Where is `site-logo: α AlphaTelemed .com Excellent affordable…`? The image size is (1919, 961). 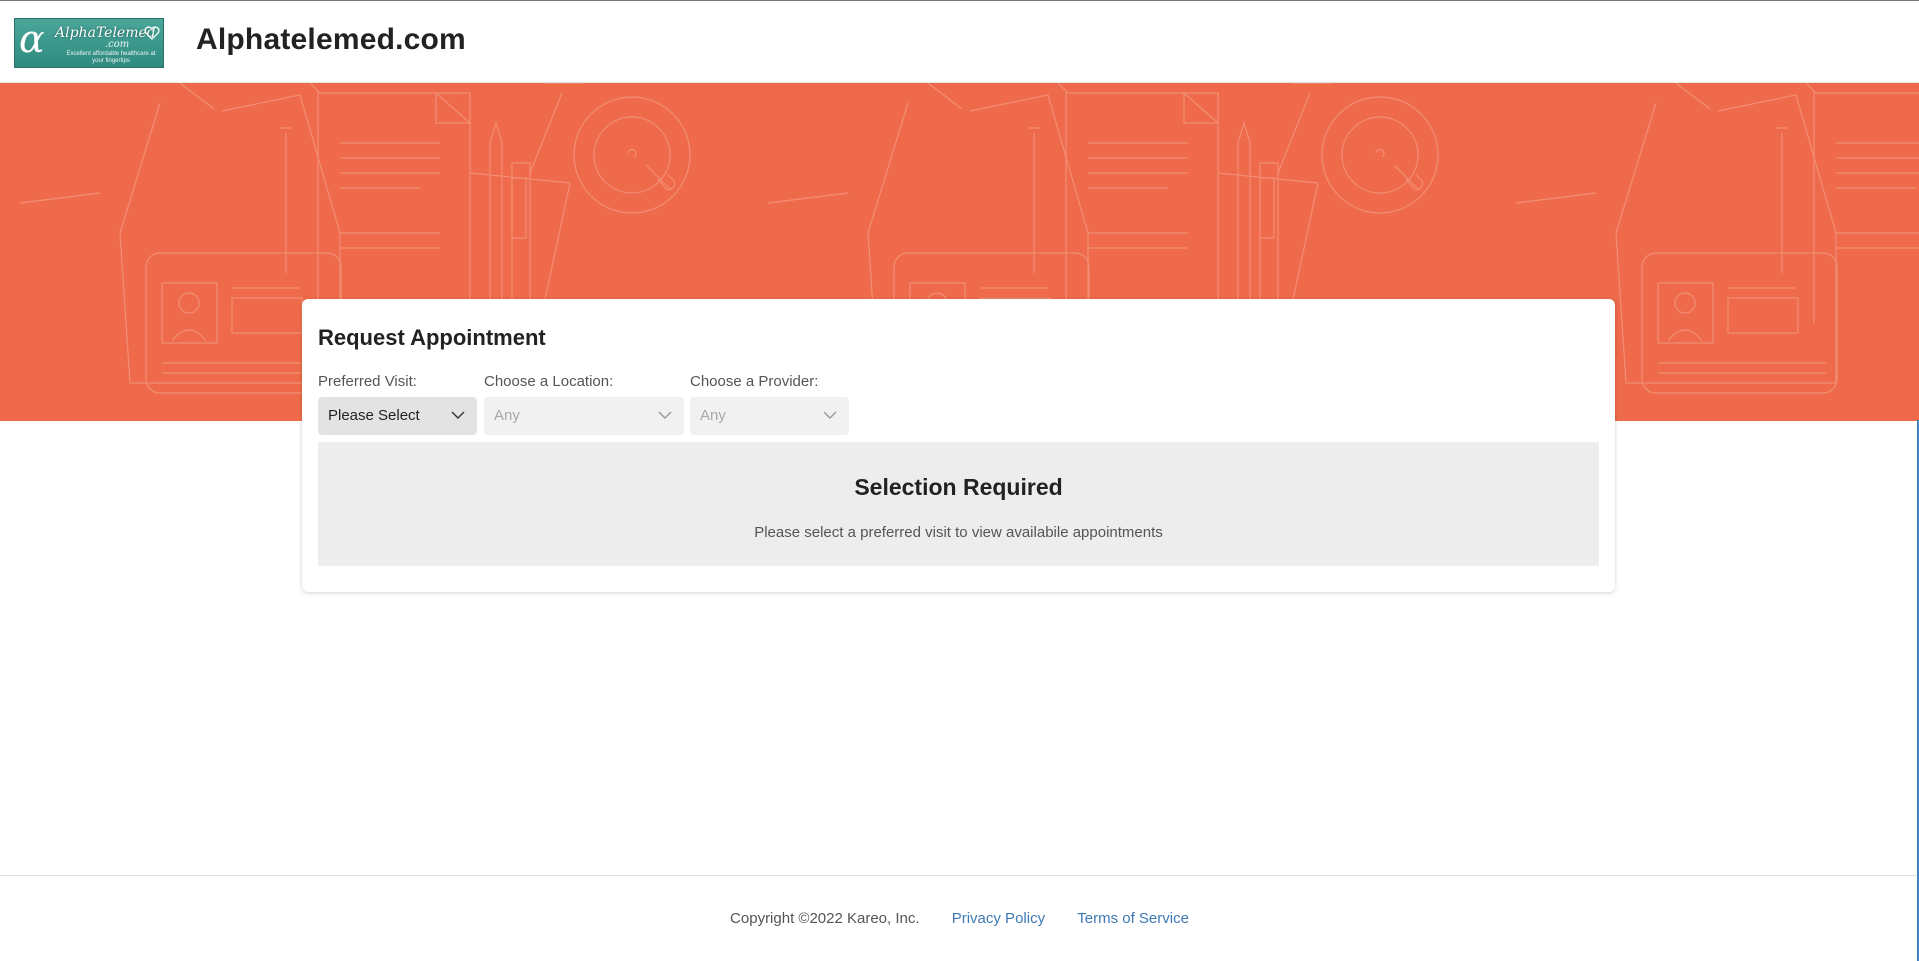 site-logo: α AlphaTelemed .com Excellent affordable… is located at coordinates (89, 43).